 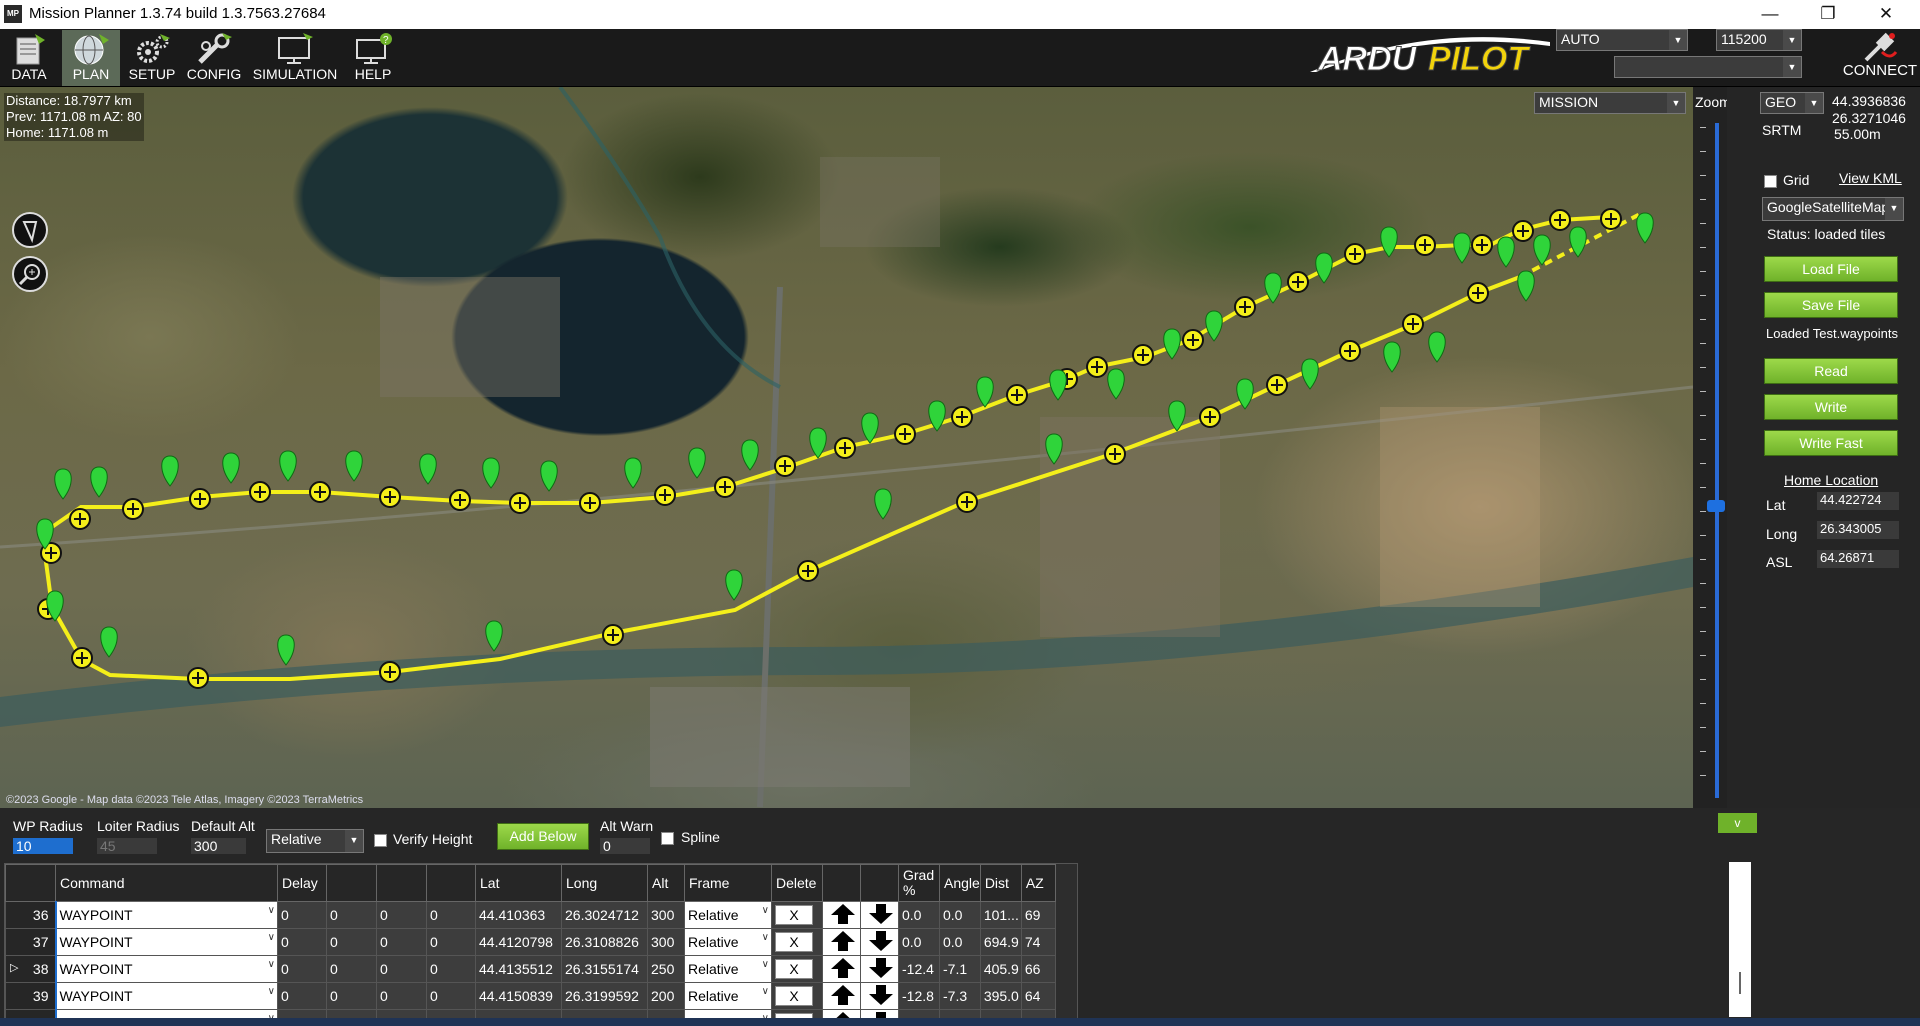 What do you see at coordinates (30, 942) in the screenshot?
I see `row-number-cell: 37` at bounding box center [30, 942].